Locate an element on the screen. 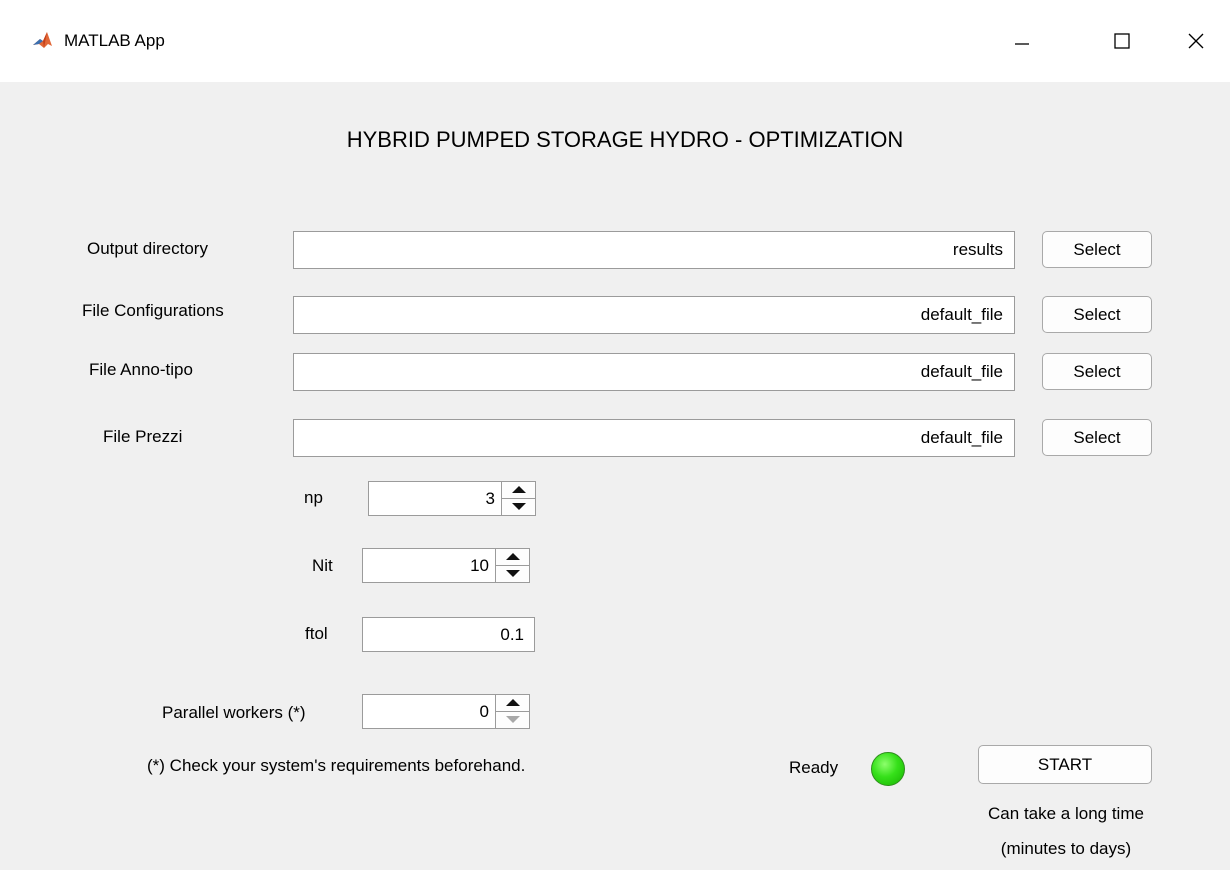  start-button: START is located at coordinates (1065, 764).